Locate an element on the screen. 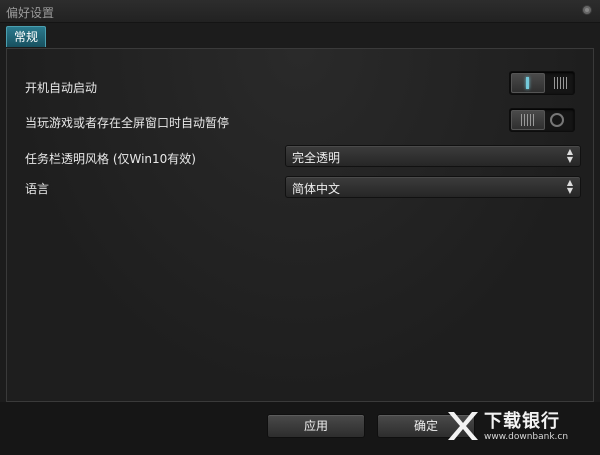  tab-general: 常规 is located at coordinates (26, 36).